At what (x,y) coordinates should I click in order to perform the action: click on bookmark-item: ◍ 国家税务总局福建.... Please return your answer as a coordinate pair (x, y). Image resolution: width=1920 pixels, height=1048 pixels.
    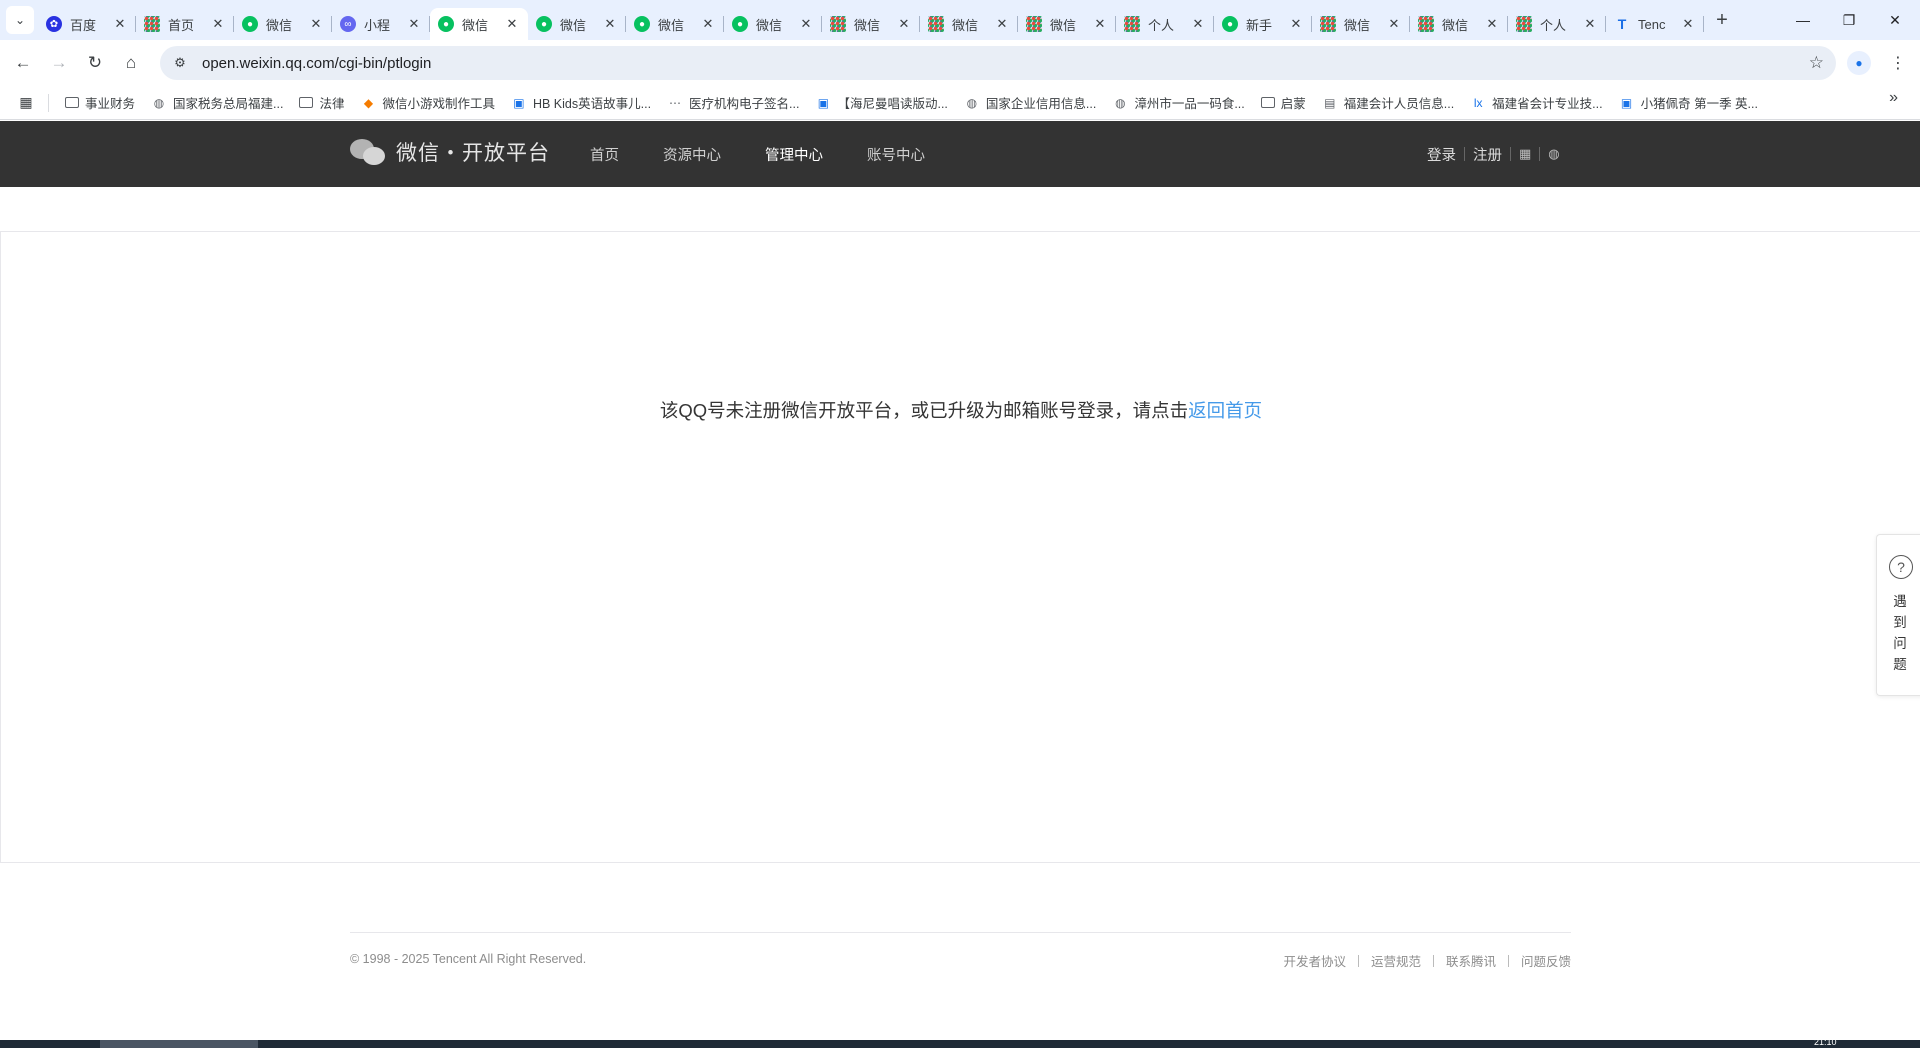
    Looking at the image, I should click on (217, 103).